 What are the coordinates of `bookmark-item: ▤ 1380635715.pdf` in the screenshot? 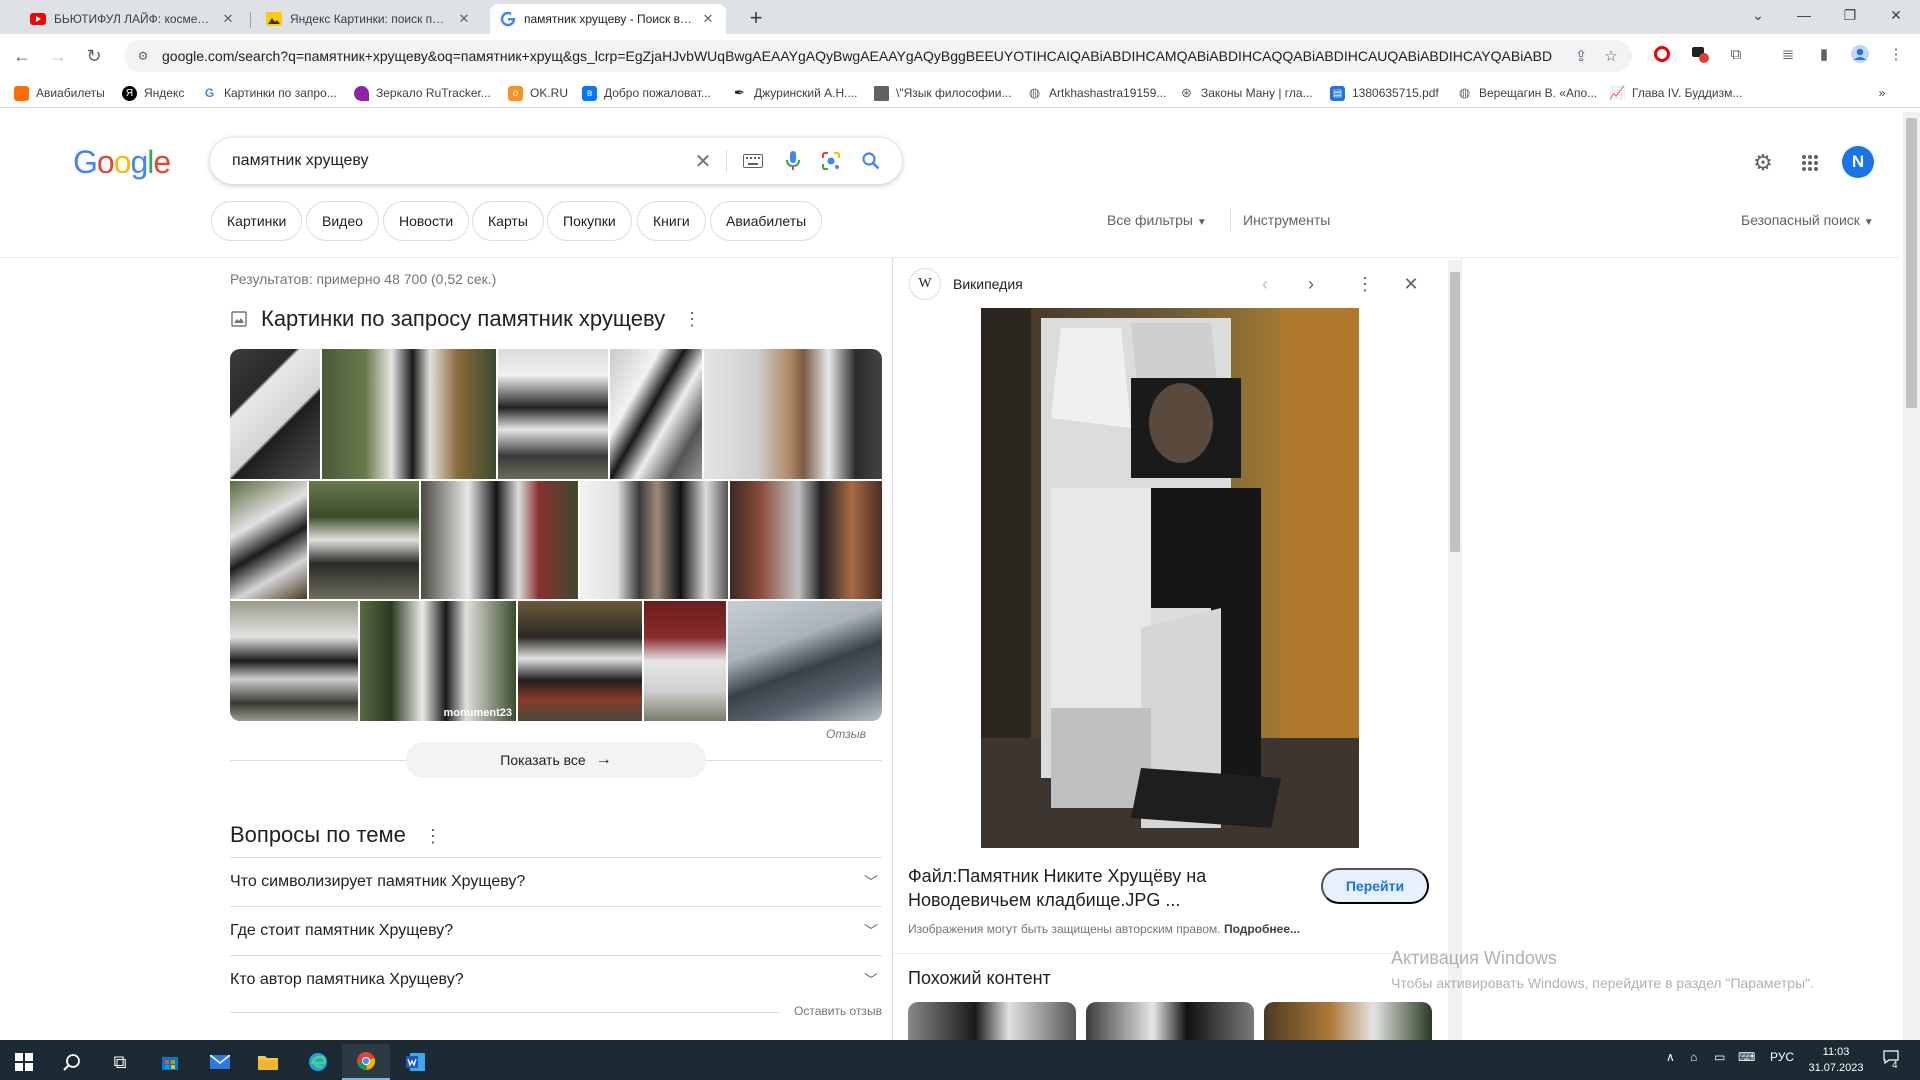 It's located at (1384, 93).